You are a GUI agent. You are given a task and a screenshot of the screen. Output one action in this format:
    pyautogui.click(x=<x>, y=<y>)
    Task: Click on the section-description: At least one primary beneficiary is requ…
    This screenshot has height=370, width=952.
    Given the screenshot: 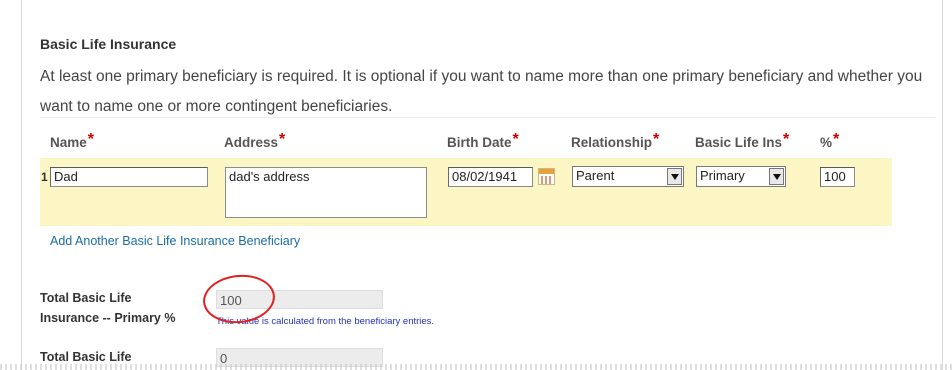 What is the action you would take?
    pyautogui.click(x=481, y=91)
    